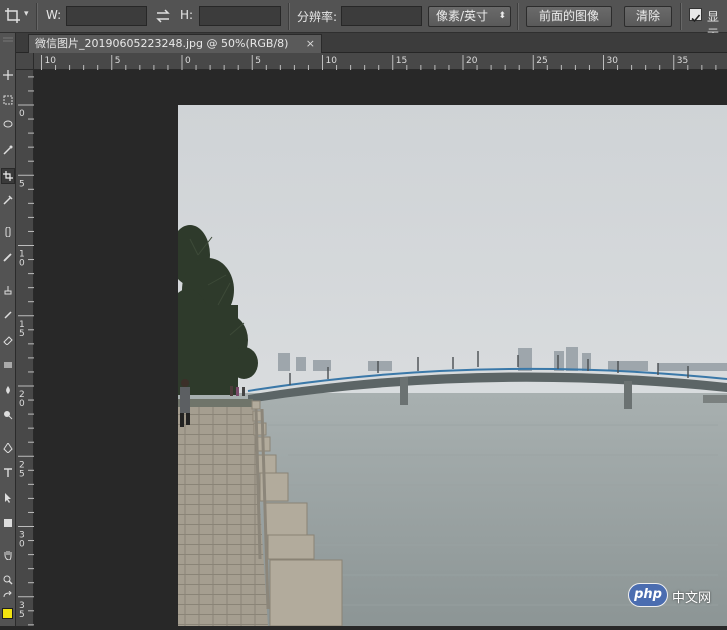 This screenshot has width=727, height=630. What do you see at coordinates (8, 43) in the screenshot?
I see `toolbox-grip-icon` at bounding box center [8, 43].